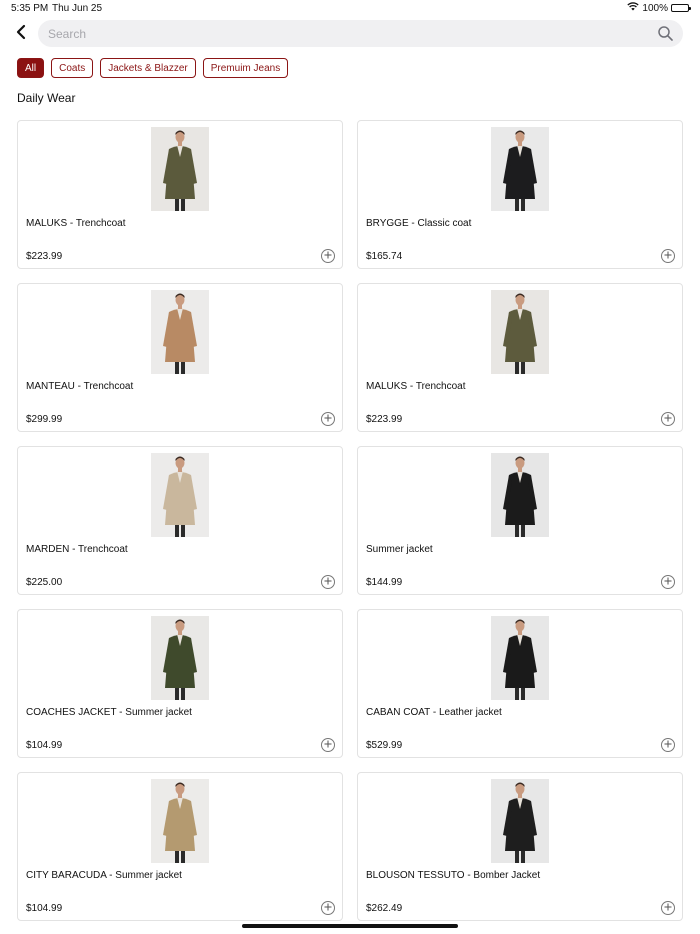 The width and height of the screenshot is (700, 934). What do you see at coordinates (681, 8) in the screenshot?
I see `battery-icon` at bounding box center [681, 8].